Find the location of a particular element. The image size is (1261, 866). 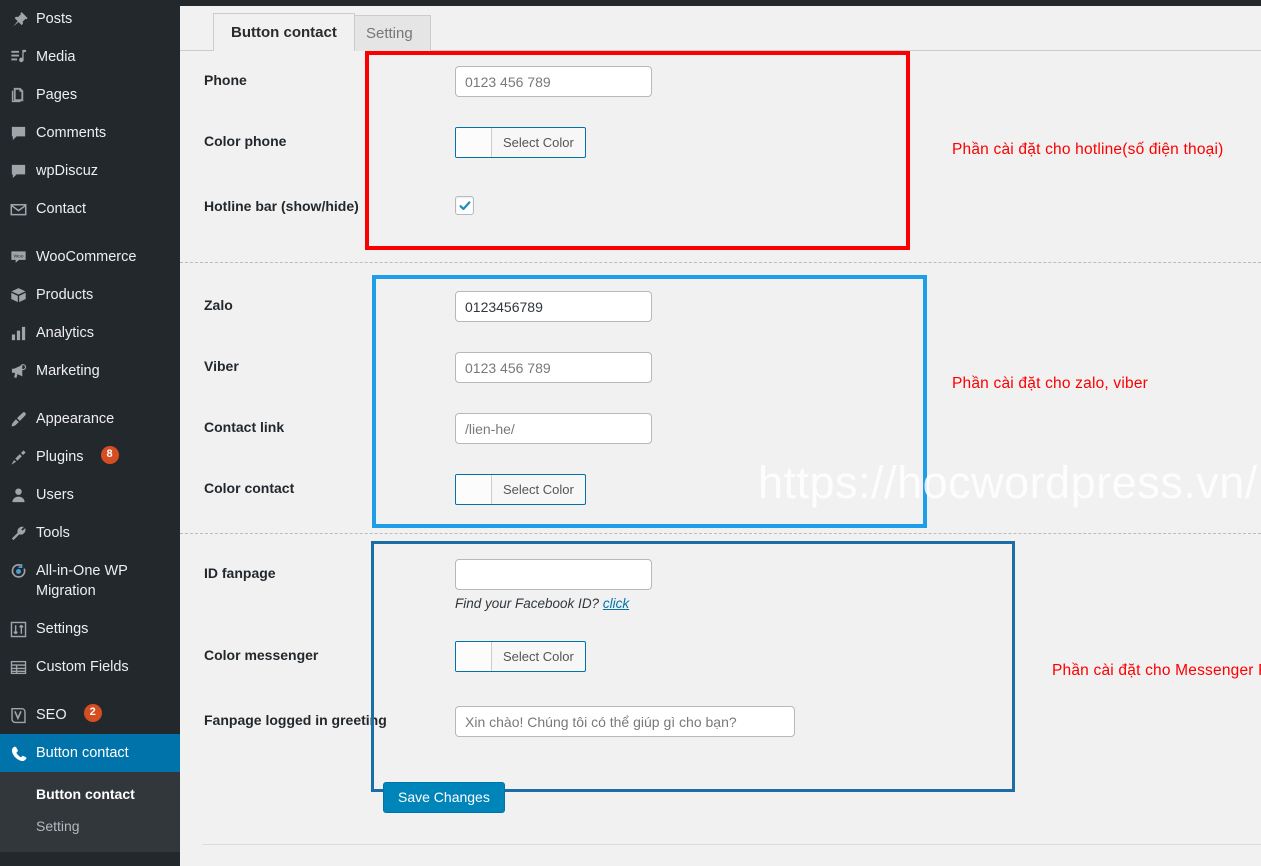

annotation-hotline: Phần cài đặt cho hotline(số điện thoại) is located at coordinates (1088, 149).